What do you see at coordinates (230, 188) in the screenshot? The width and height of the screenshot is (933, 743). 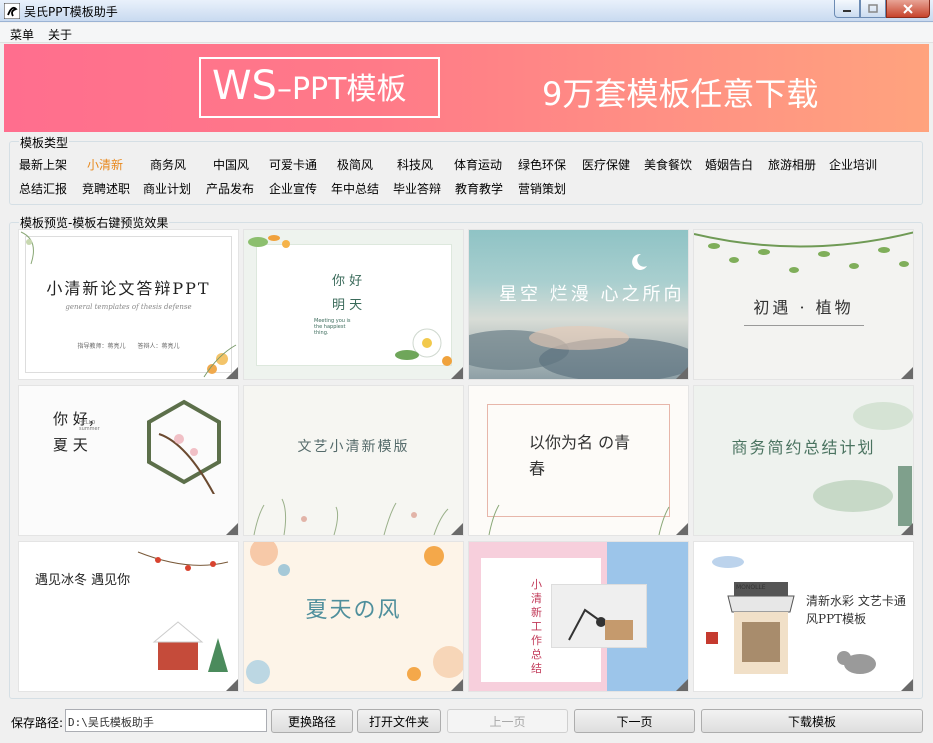 I see `category-link: 产品发布` at bounding box center [230, 188].